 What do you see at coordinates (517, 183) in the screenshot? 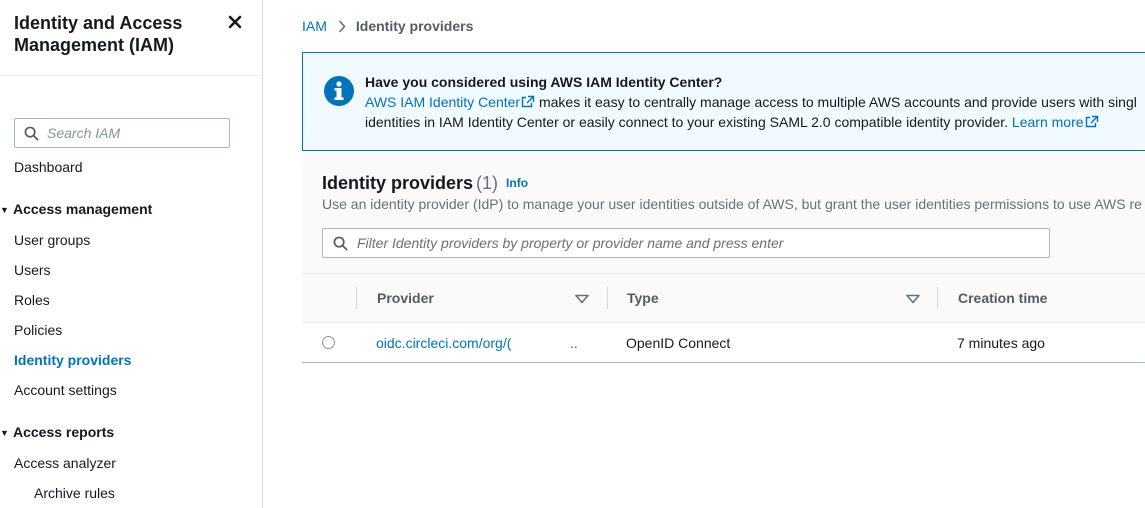
I see `info-link: Info` at bounding box center [517, 183].